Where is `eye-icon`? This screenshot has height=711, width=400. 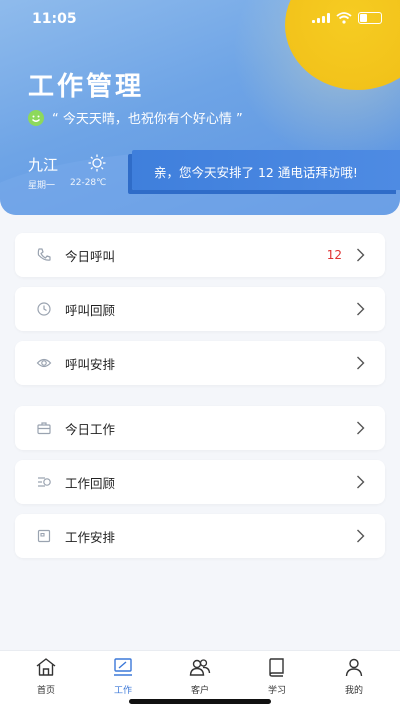 eye-icon is located at coordinates (44, 363).